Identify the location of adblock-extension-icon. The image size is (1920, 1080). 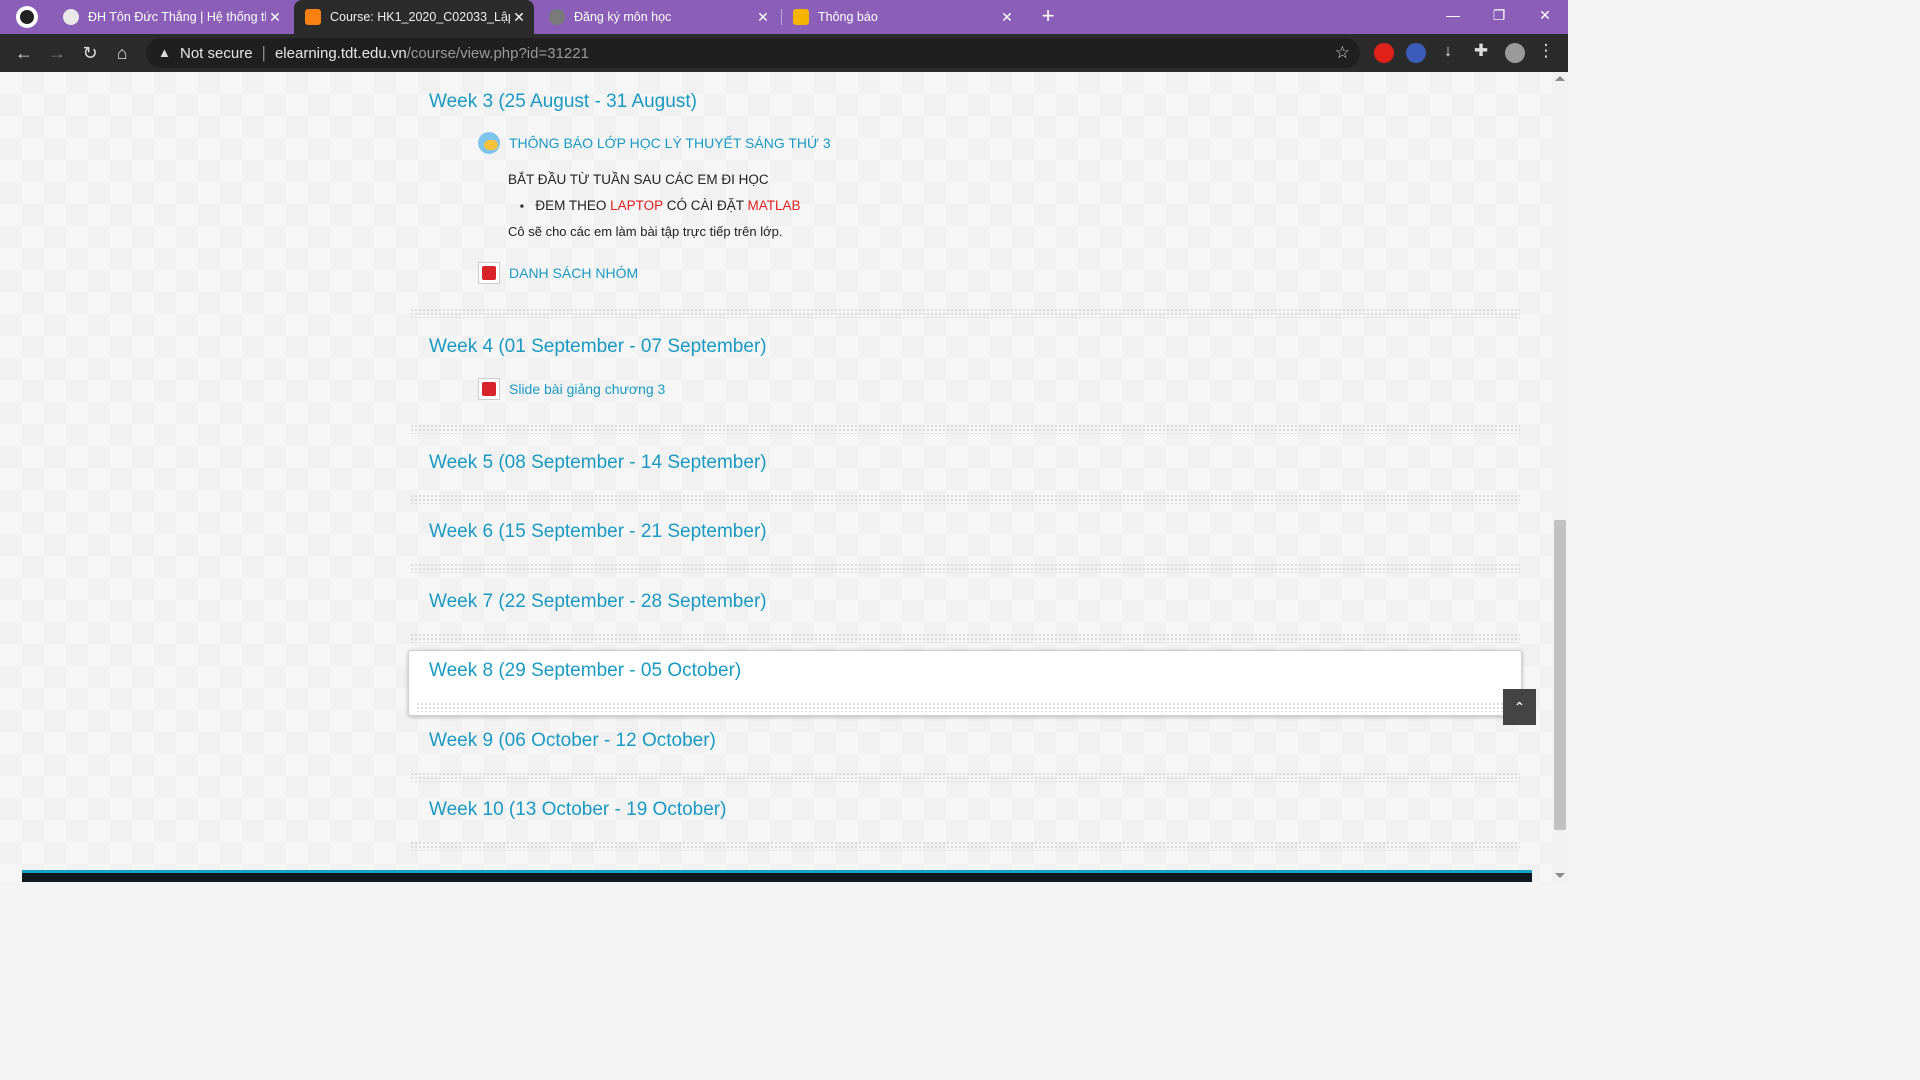
(1384, 53).